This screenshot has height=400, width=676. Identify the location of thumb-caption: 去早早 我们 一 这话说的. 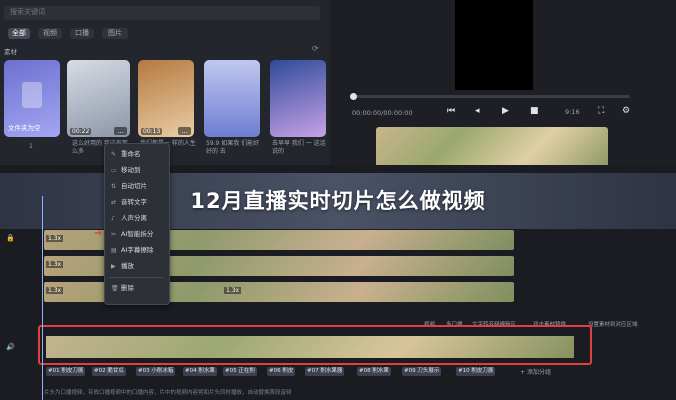
(299, 147).